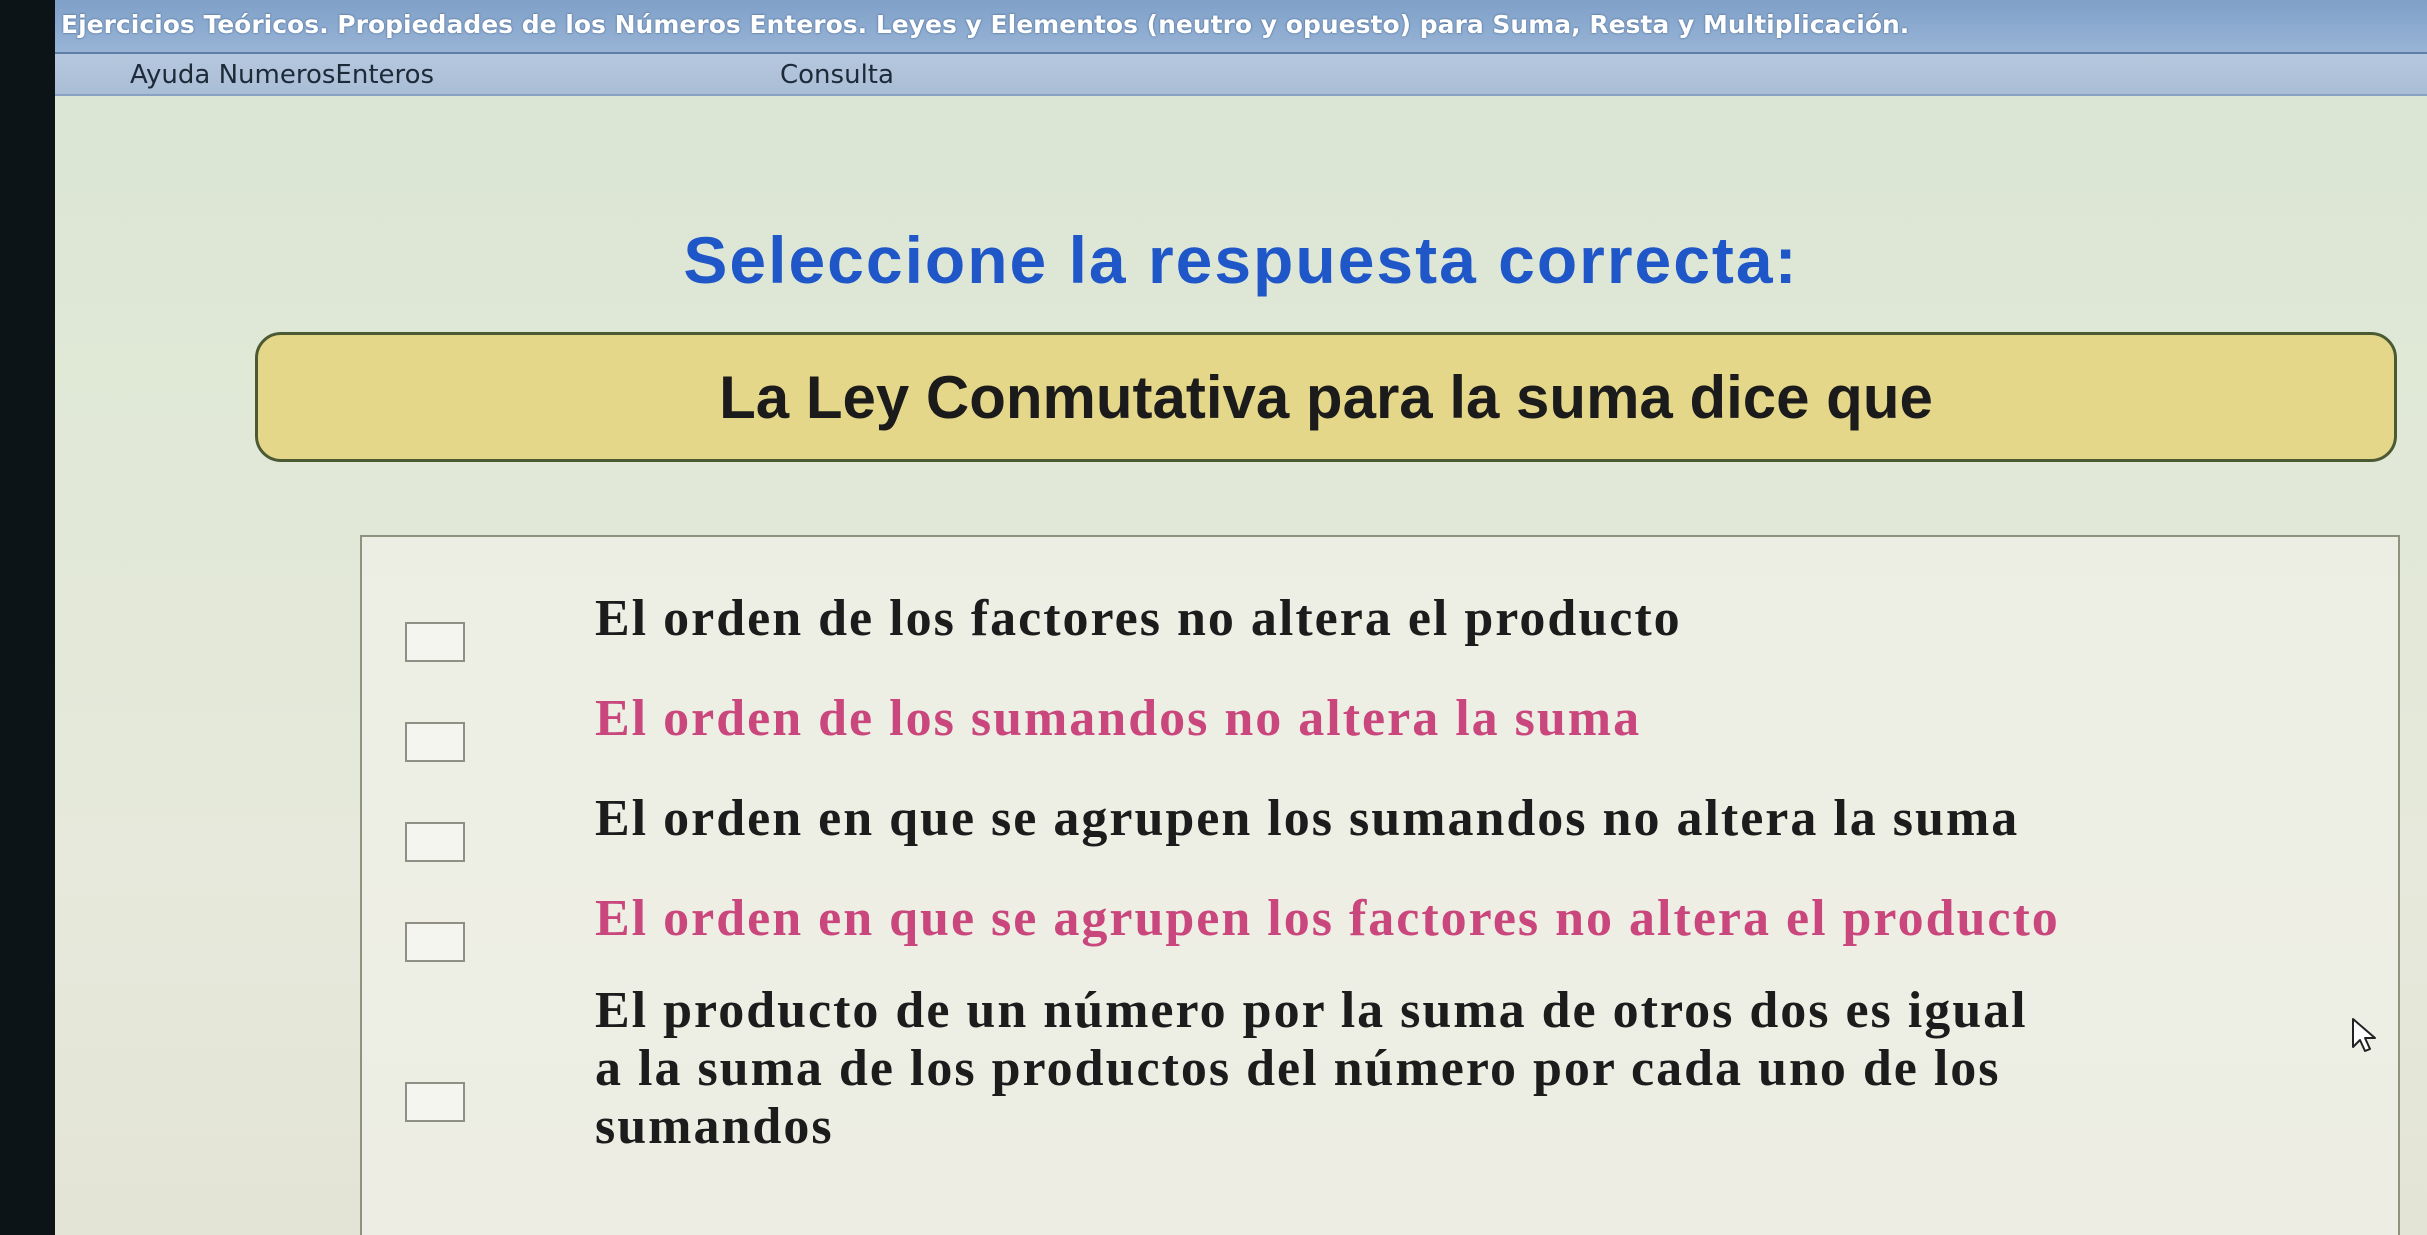  I want to click on page-heading: Seleccione la respuesta correcta:, so click(1241, 260).